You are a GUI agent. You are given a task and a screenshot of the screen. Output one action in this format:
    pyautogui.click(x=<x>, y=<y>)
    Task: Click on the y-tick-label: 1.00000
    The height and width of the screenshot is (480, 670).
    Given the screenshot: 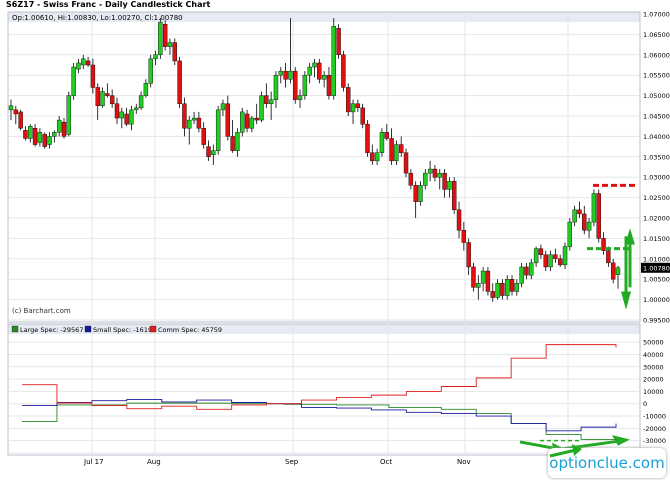 What is the action you would take?
    pyautogui.click(x=656, y=300)
    